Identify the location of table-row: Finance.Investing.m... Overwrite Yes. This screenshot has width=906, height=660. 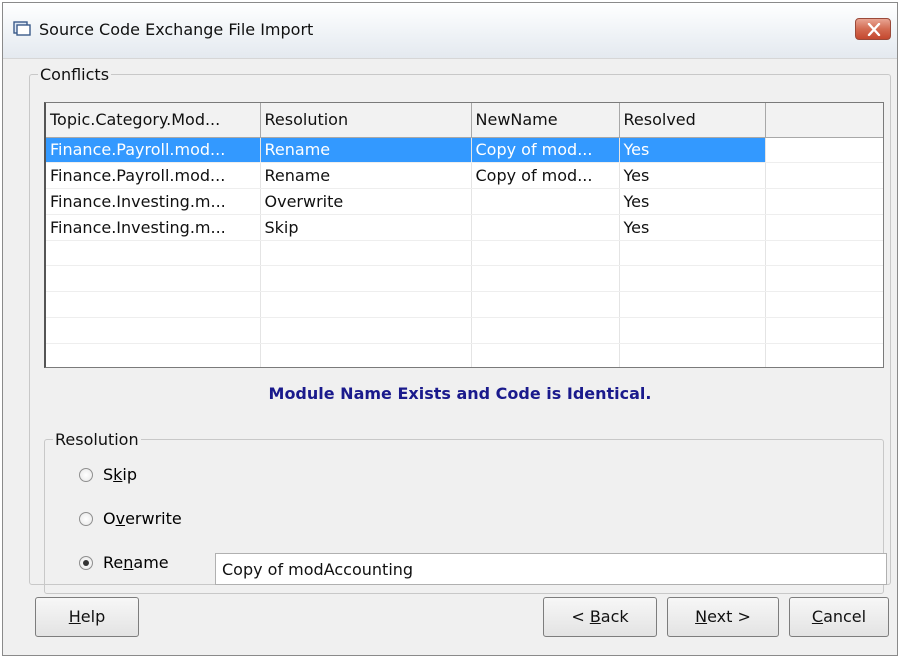
(464, 201).